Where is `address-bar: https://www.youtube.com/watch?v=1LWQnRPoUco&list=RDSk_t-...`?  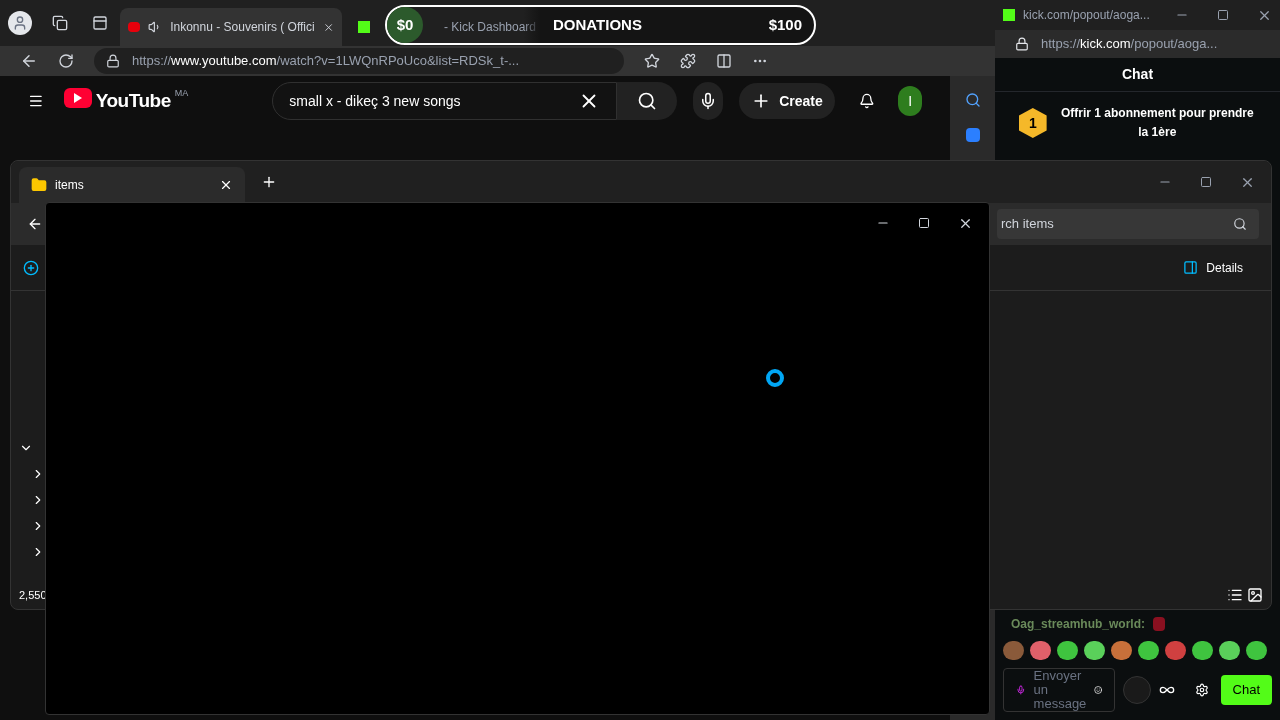 address-bar: https://www.youtube.com/watch?v=1LWQnRPoUco&list=RDSk_t-... is located at coordinates (359, 61).